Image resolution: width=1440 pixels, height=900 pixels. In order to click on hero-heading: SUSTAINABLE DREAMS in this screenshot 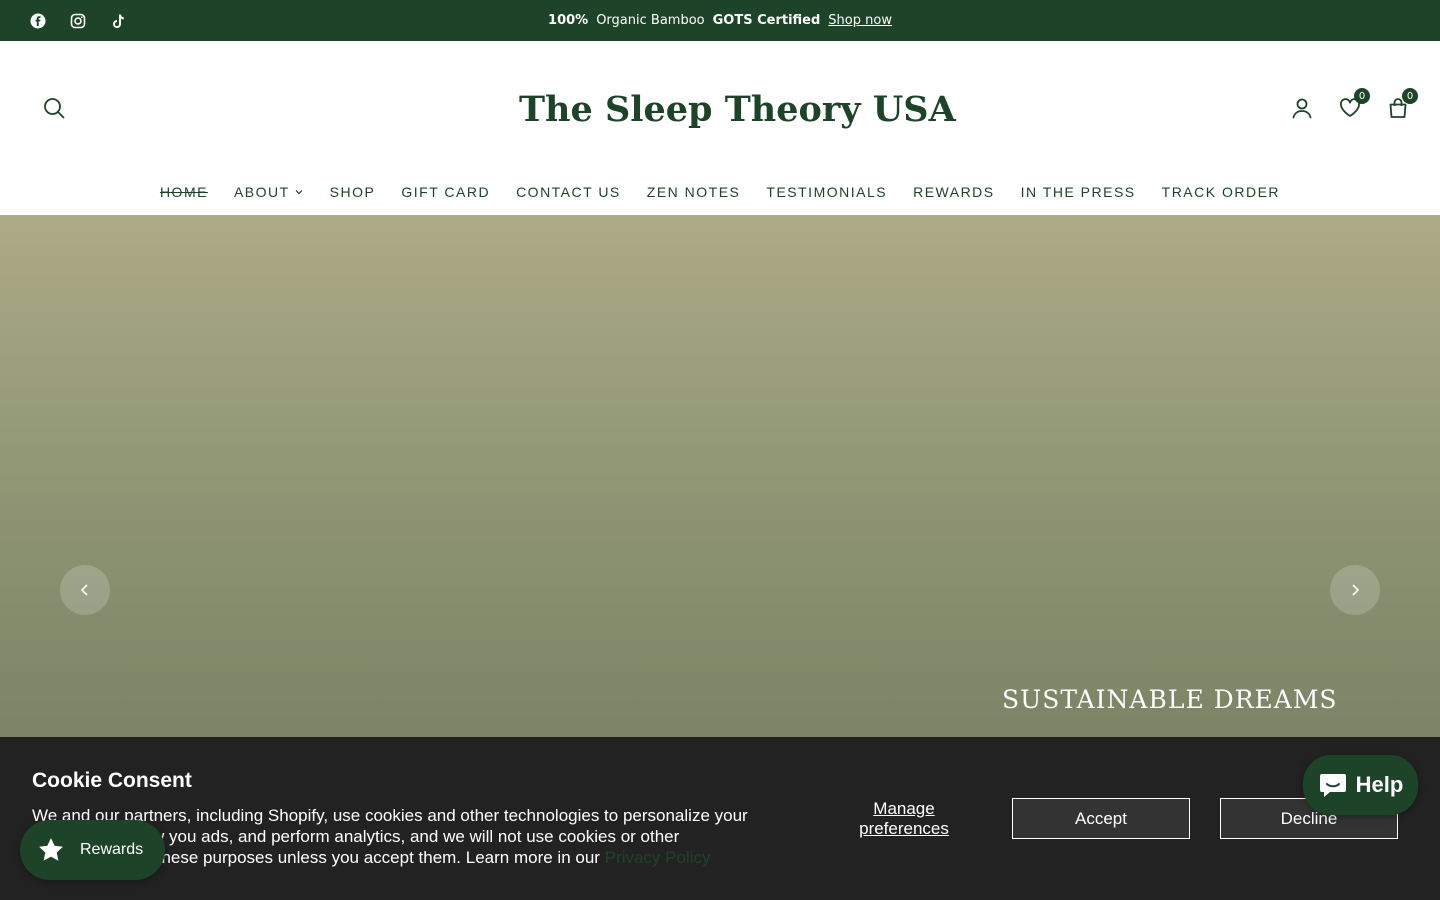, I will do `click(1170, 699)`.